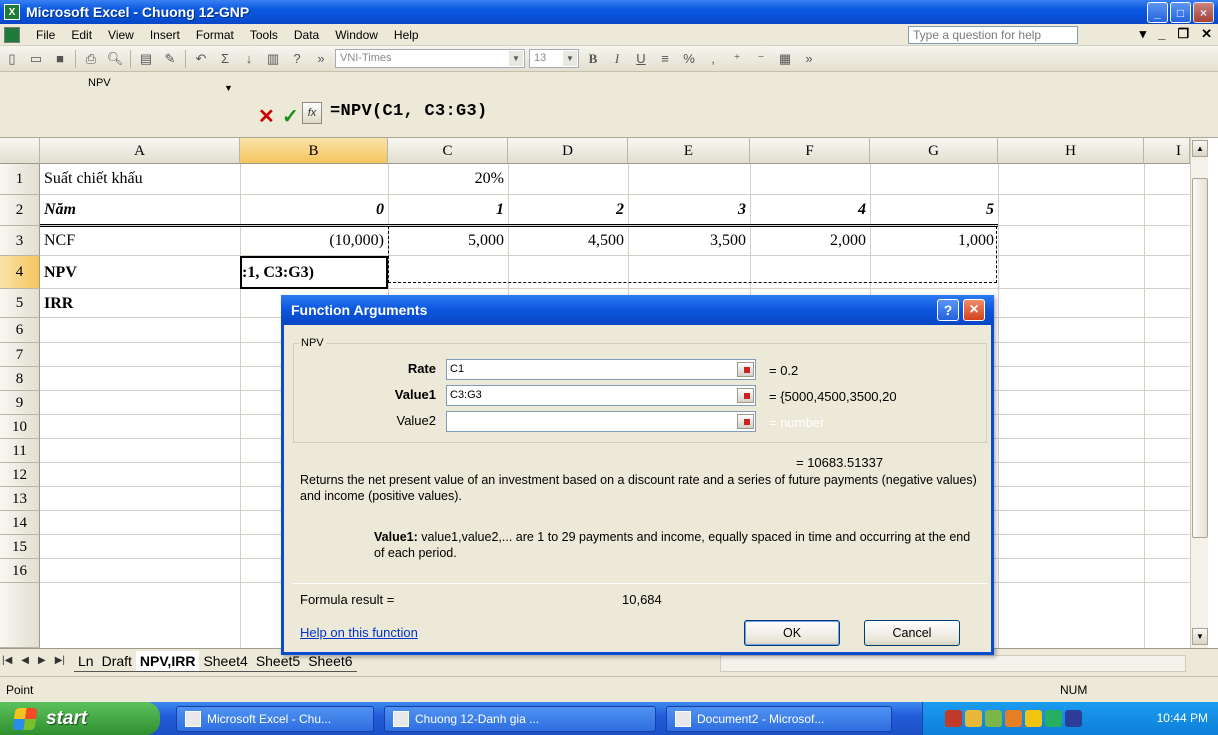  What do you see at coordinates (215, 35) in the screenshot?
I see `menu-format: Format` at bounding box center [215, 35].